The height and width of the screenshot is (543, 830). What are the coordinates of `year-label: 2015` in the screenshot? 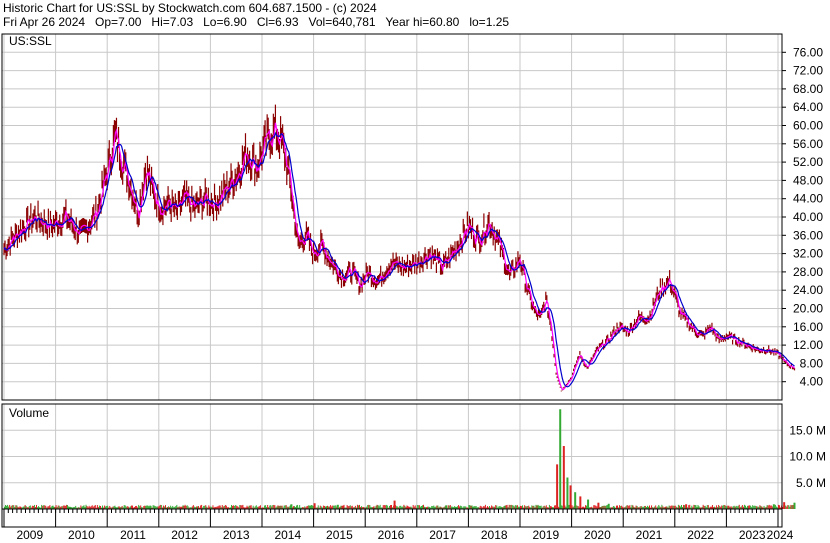 It's located at (339, 535).